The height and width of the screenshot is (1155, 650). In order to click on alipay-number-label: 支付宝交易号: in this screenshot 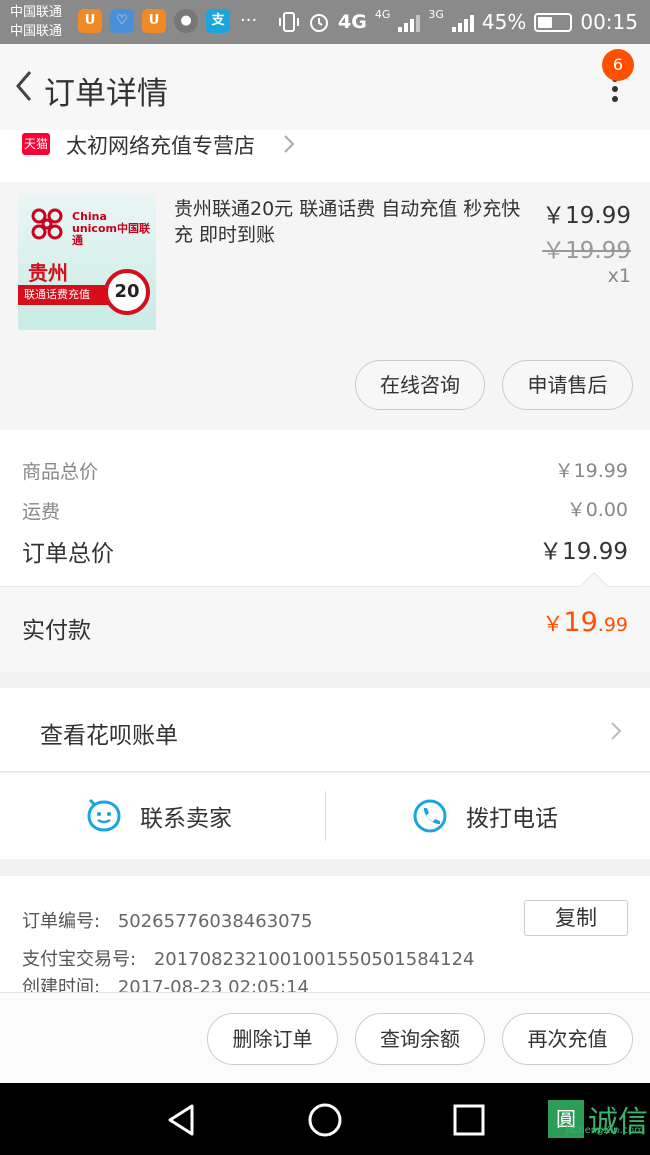, I will do `click(79, 959)`.